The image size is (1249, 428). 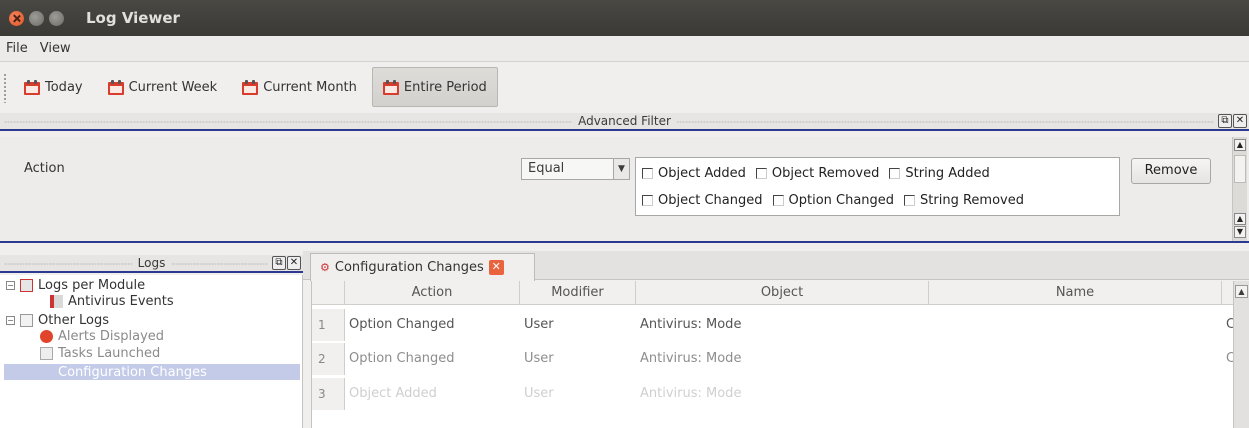 I want to click on window-controls, so click(x=36, y=18).